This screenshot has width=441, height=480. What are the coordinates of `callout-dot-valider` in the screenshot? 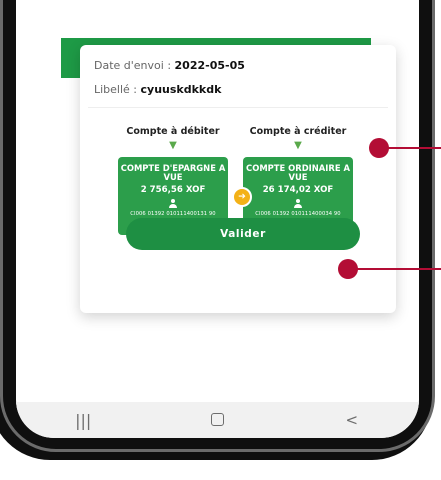 It's located at (348, 269).